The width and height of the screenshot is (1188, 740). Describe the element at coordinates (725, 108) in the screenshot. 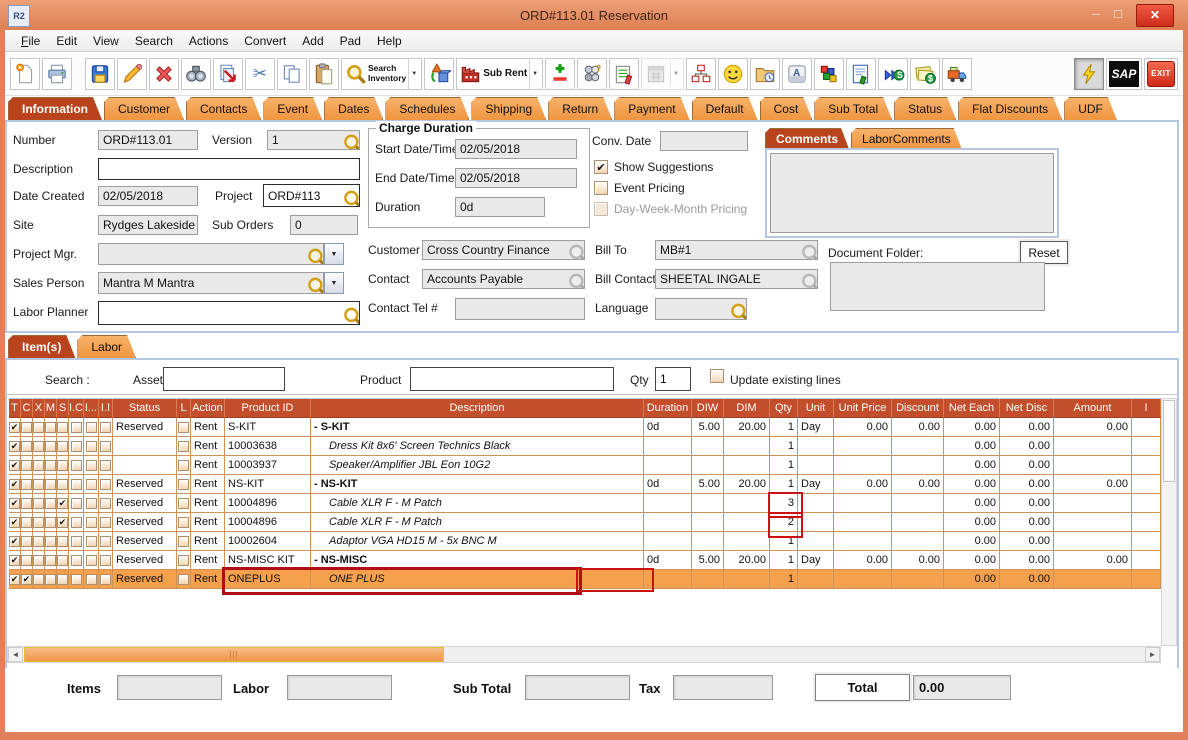

I see `tab-default: Default` at that location.